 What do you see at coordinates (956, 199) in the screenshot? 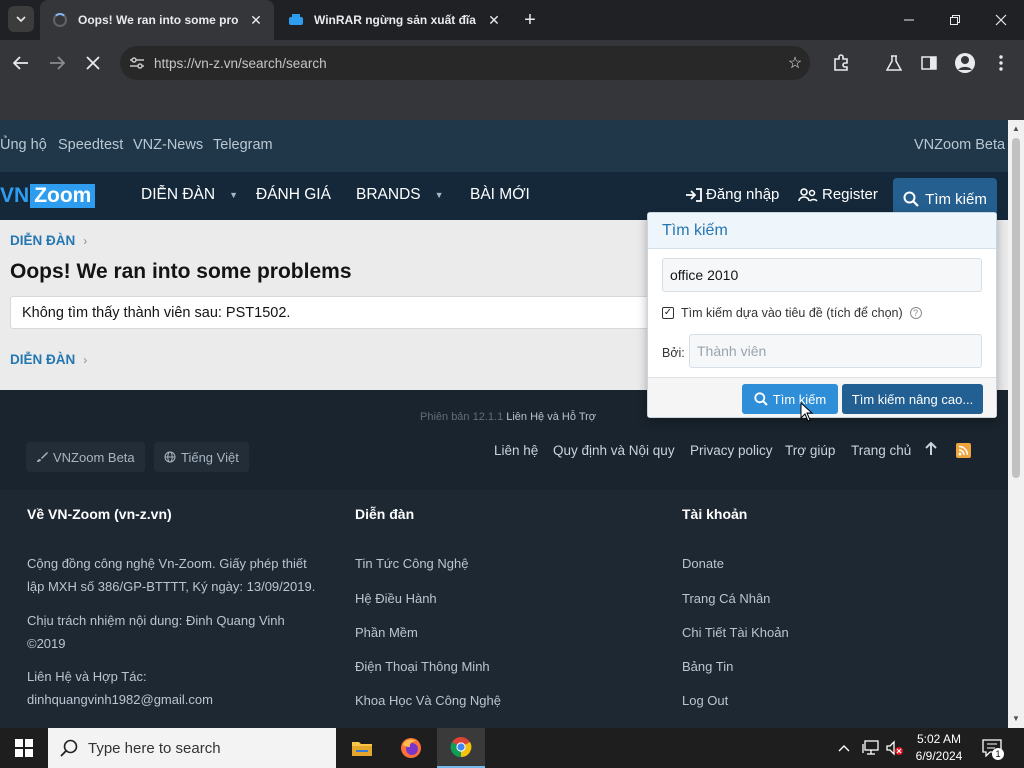
I see `search-tab-label: Tìm kiếm` at bounding box center [956, 199].